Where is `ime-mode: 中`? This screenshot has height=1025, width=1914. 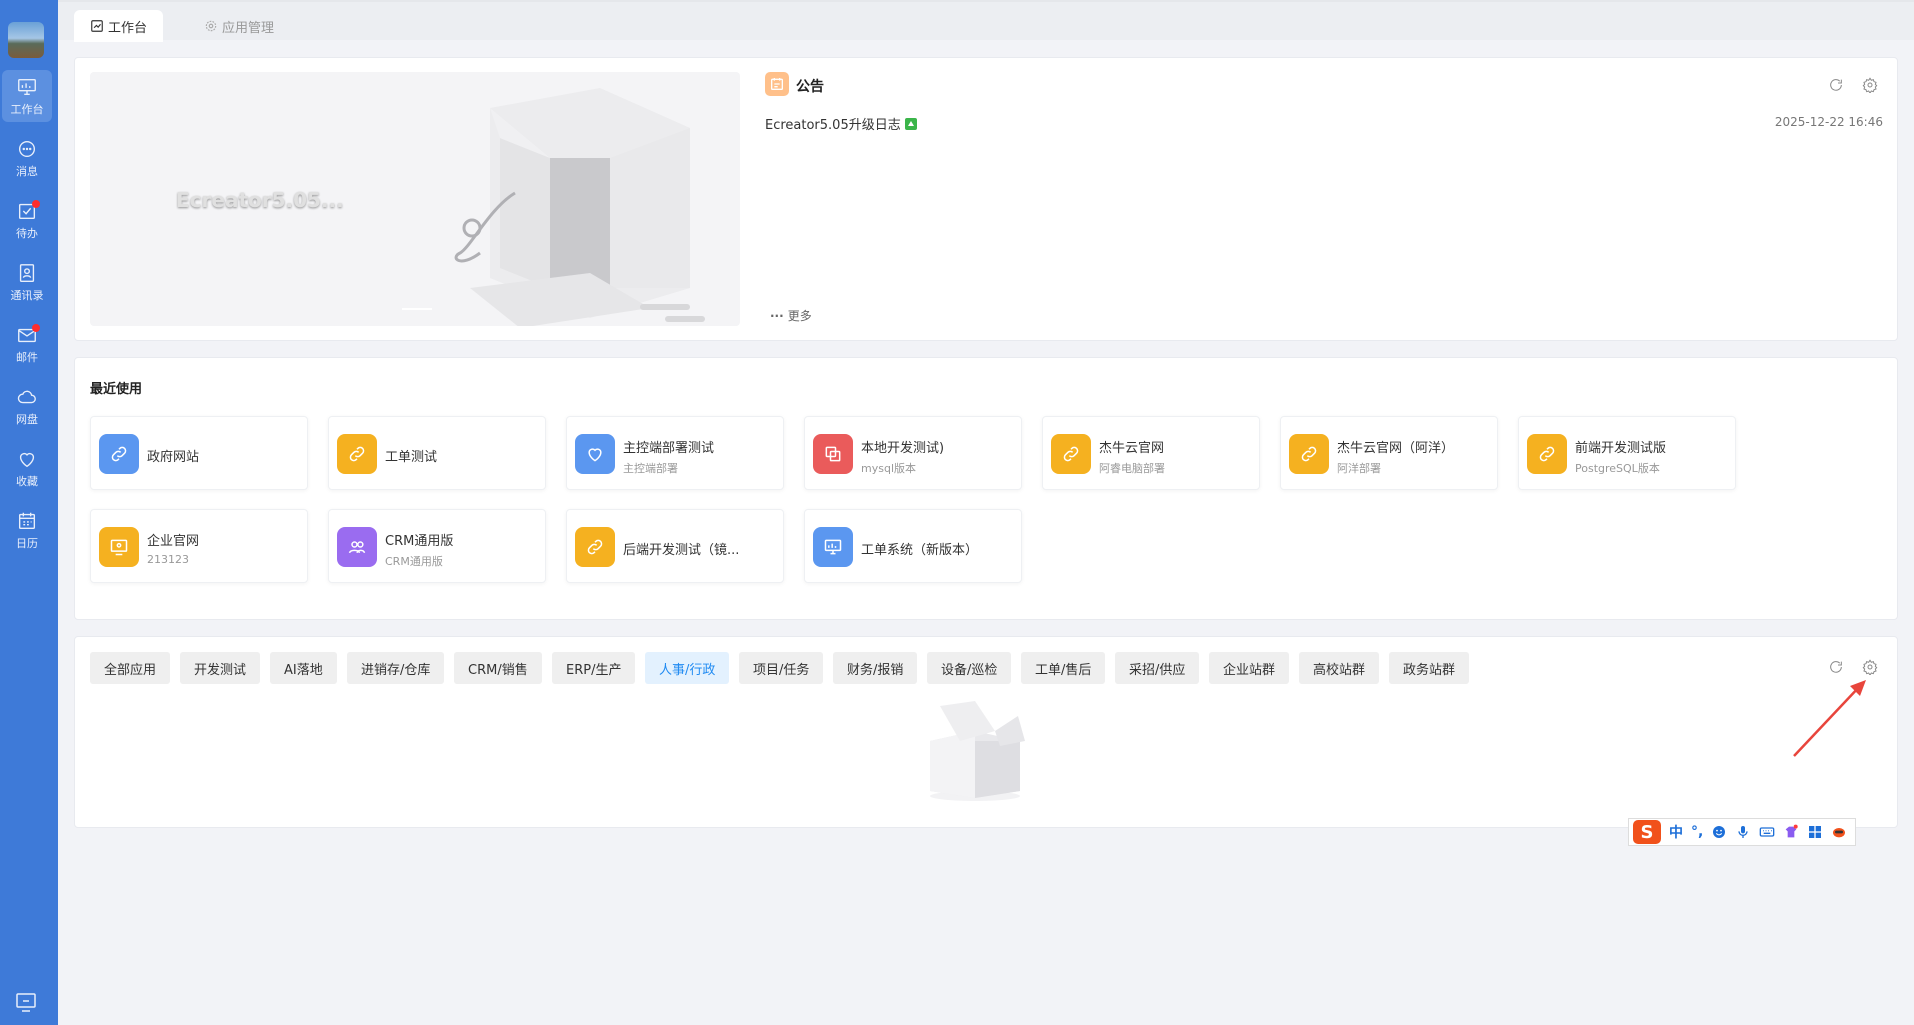
ime-mode: 中 is located at coordinates (1676, 832).